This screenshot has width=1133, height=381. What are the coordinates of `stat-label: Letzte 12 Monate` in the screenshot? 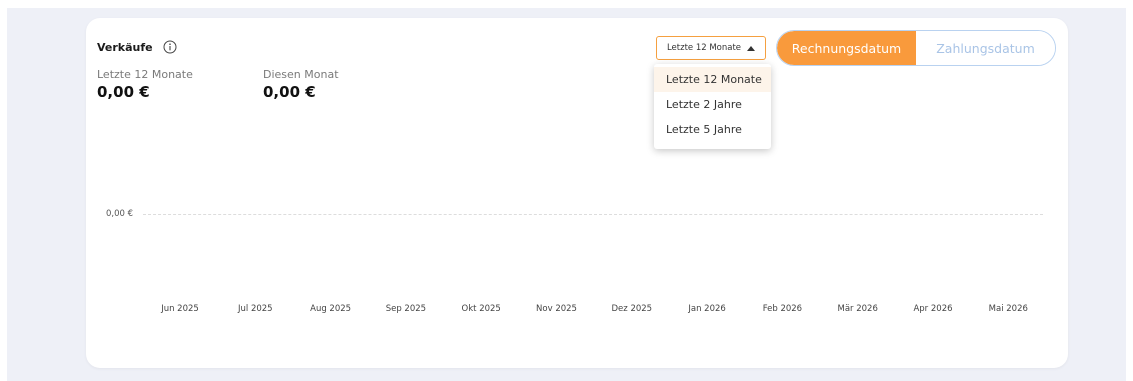 It's located at (145, 74).